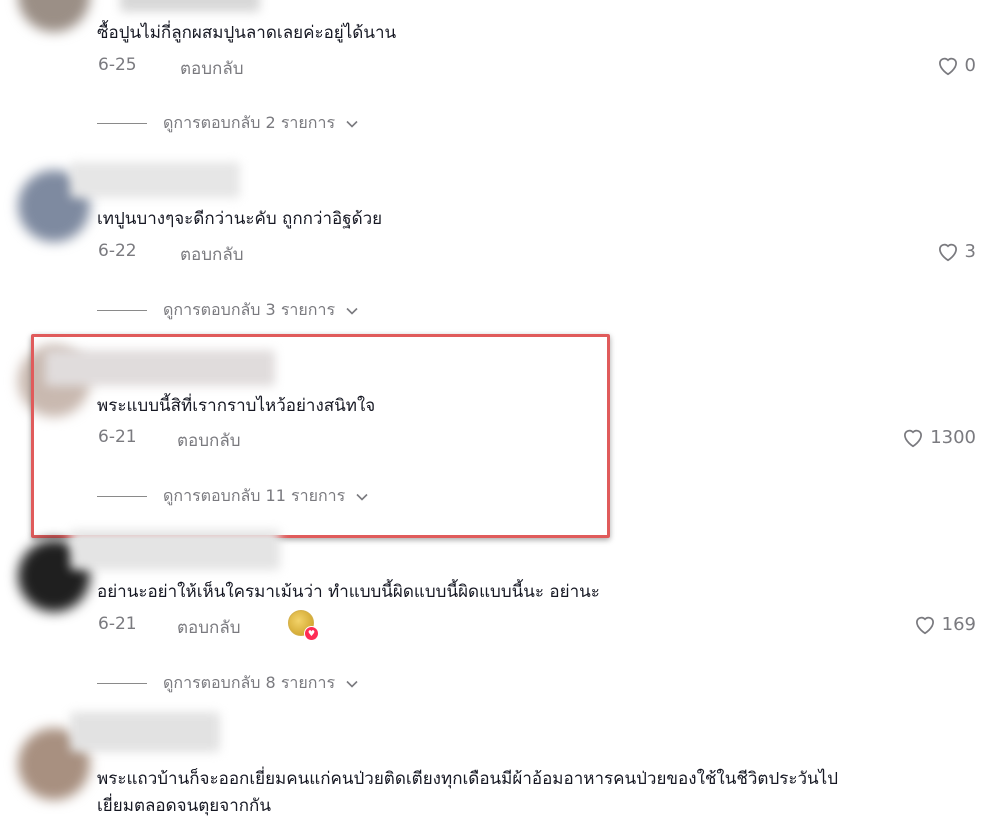  What do you see at coordinates (249, 309) in the screenshot?
I see `view-replies-label: ดูการตอบกลับ 3 รายการ` at bounding box center [249, 309].